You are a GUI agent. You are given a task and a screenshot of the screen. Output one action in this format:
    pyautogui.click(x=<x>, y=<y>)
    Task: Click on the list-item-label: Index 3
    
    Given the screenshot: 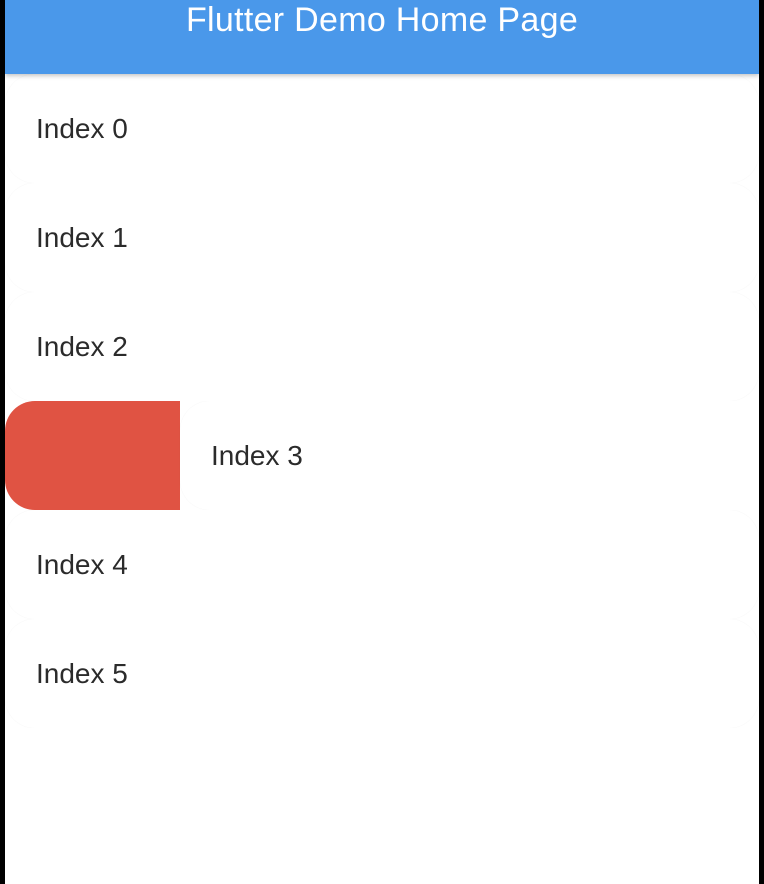 What is the action you would take?
    pyautogui.click(x=257, y=455)
    